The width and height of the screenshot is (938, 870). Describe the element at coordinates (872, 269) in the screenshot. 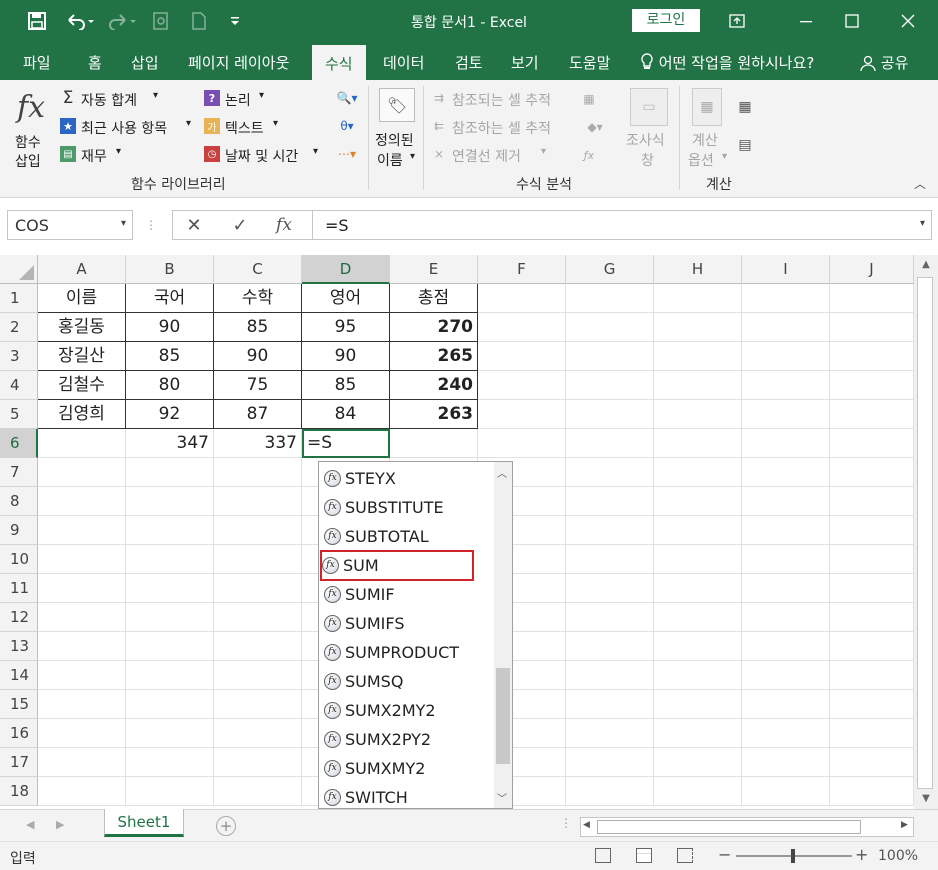

I see `column-header: J` at that location.